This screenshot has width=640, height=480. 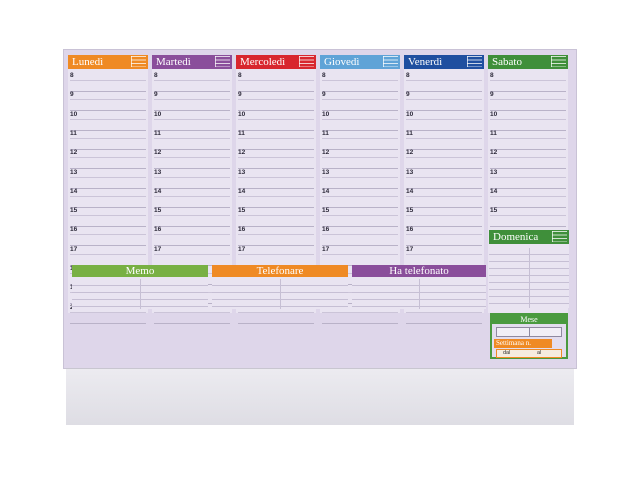 What do you see at coordinates (529, 353) in the screenshot?
I see `settimana-field: dal al` at bounding box center [529, 353].